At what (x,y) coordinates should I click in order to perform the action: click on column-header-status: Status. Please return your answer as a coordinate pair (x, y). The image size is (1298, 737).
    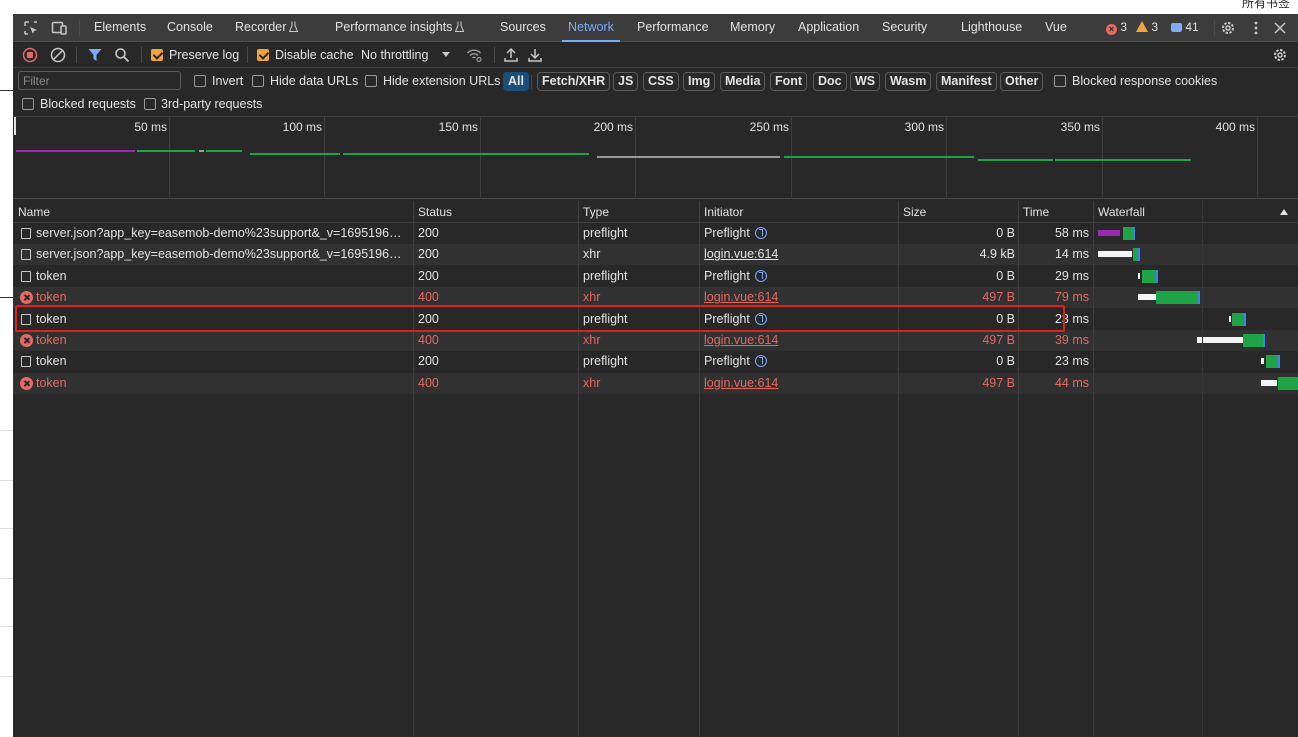
    Looking at the image, I should click on (495, 212).